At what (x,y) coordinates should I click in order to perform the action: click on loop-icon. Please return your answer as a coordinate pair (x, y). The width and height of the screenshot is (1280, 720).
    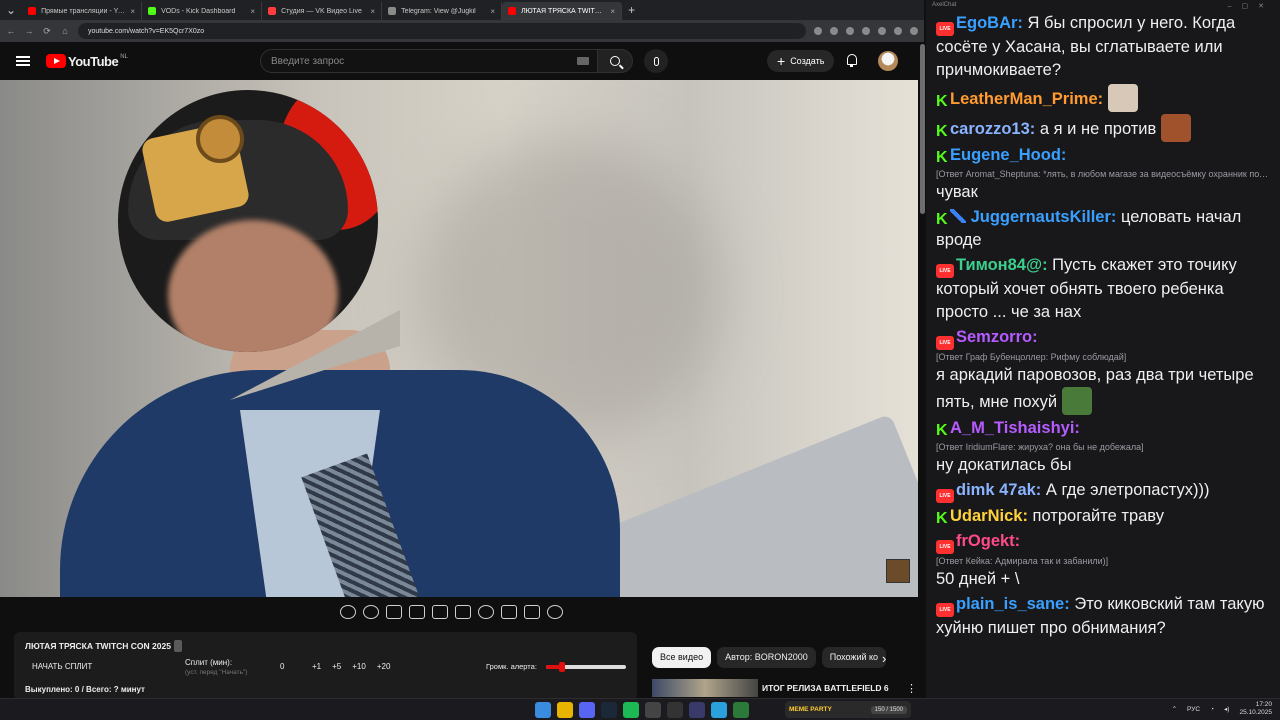
    Looking at the image, I should click on (348, 612).